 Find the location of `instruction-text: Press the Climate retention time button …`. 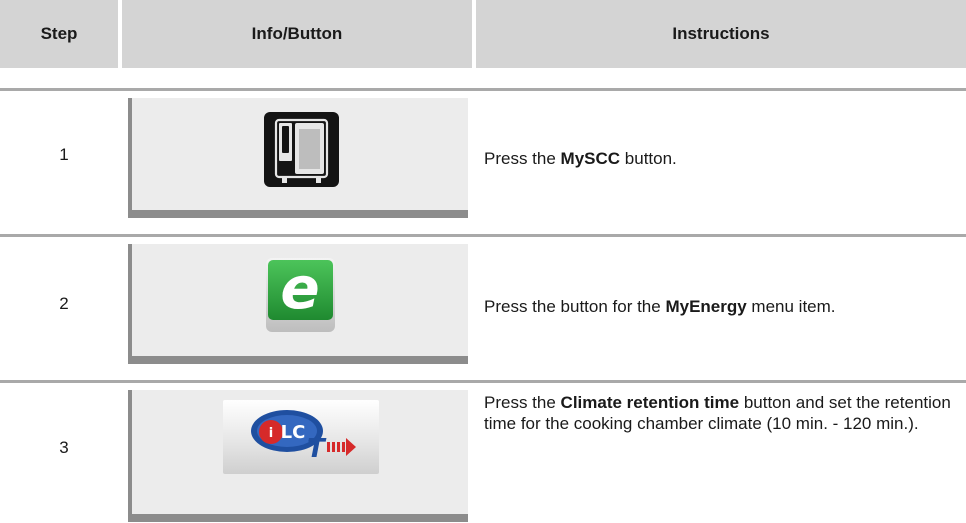

instruction-text: Press the Climate retention time button … is located at coordinates (717, 413).